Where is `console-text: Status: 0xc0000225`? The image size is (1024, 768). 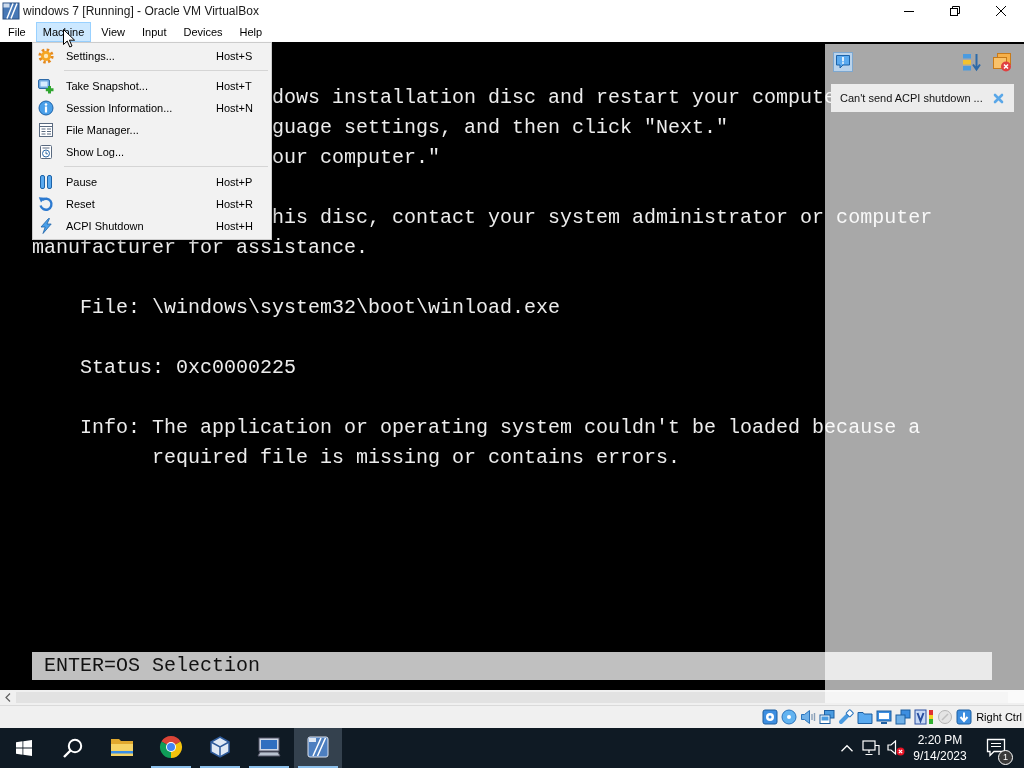 console-text: Status: 0xc0000225 is located at coordinates (188, 367).